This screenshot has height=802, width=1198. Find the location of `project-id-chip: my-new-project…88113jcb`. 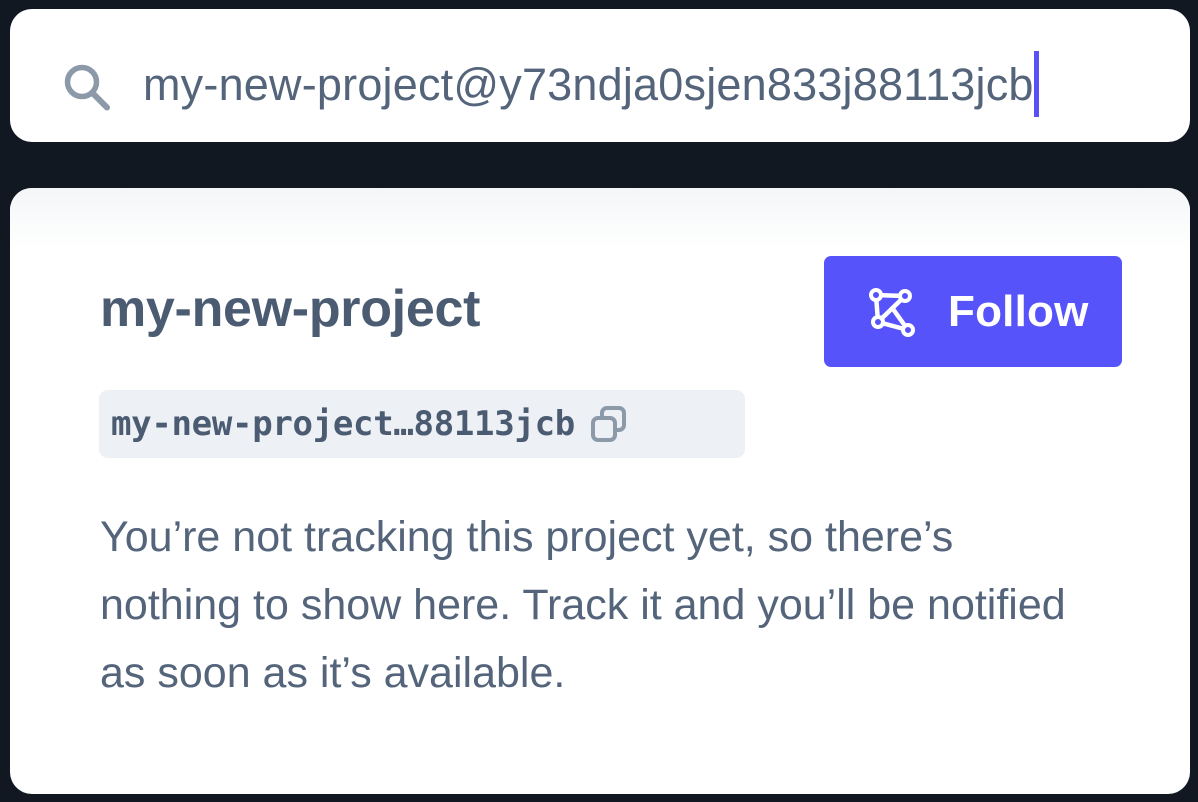

project-id-chip: my-new-project…88113jcb is located at coordinates (422, 424).